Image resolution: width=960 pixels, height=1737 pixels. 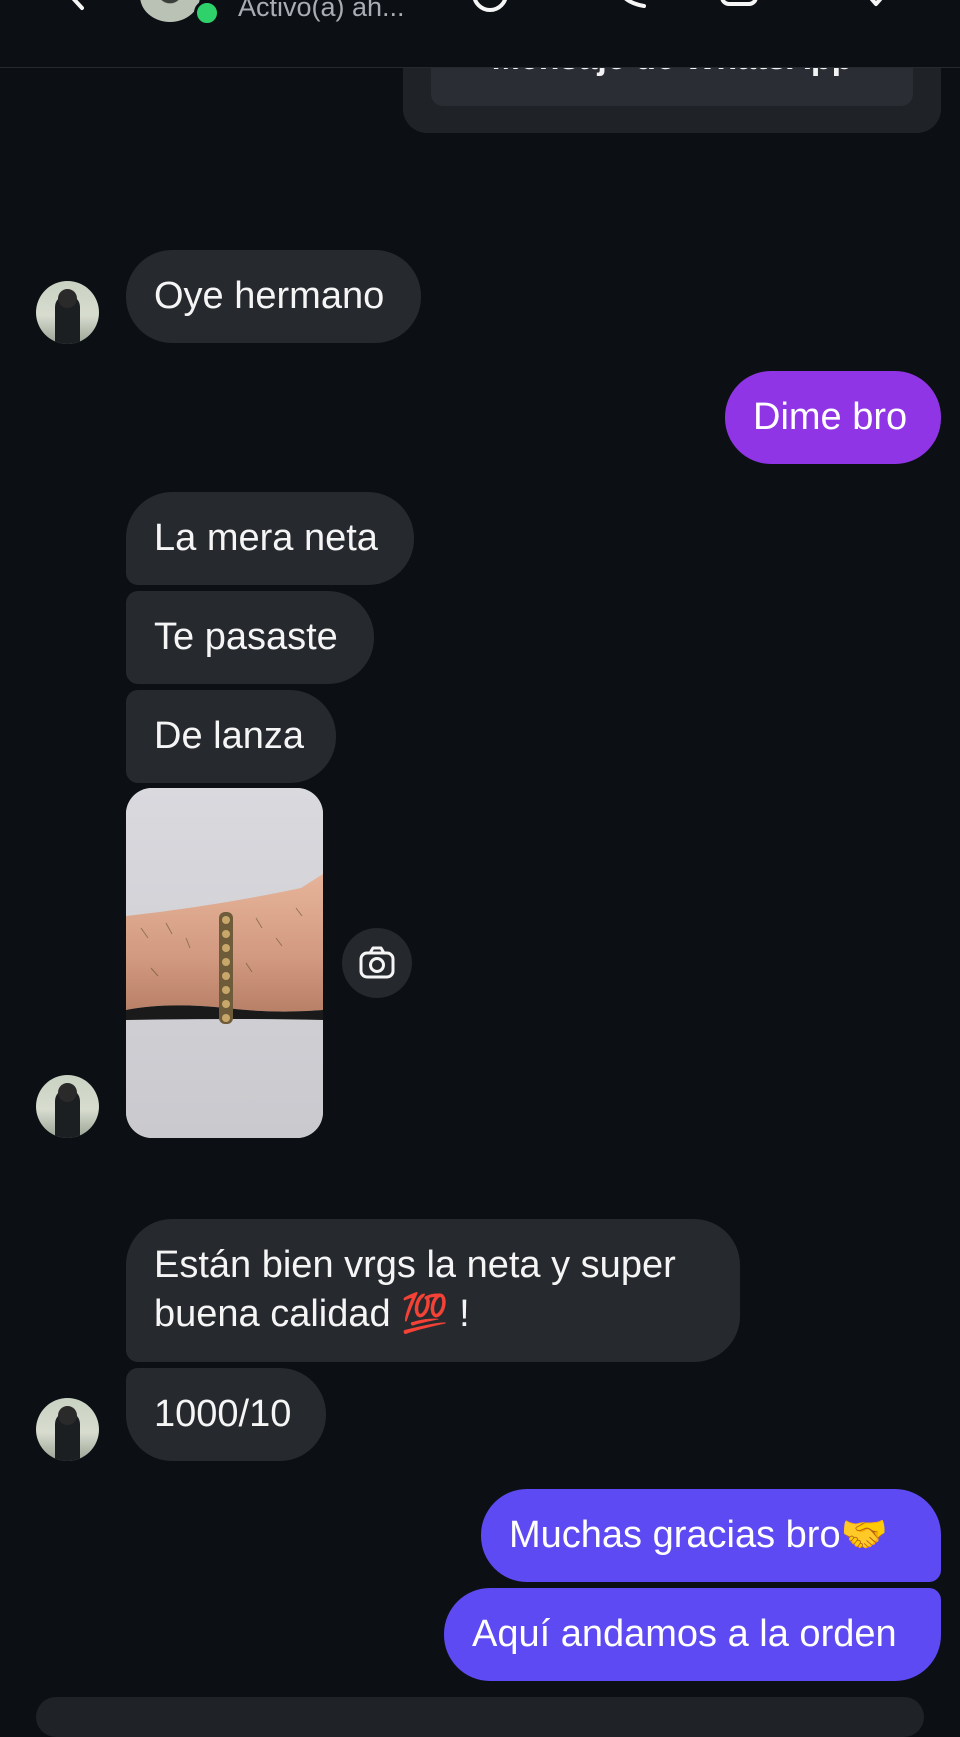 I want to click on incoming-message: La mera neta, so click(x=270, y=538).